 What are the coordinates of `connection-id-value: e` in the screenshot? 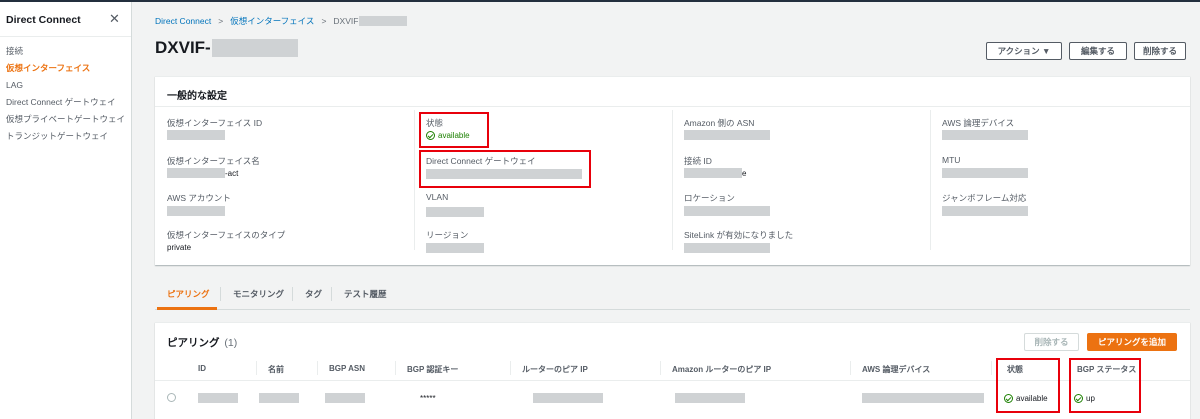 It's located at (715, 173).